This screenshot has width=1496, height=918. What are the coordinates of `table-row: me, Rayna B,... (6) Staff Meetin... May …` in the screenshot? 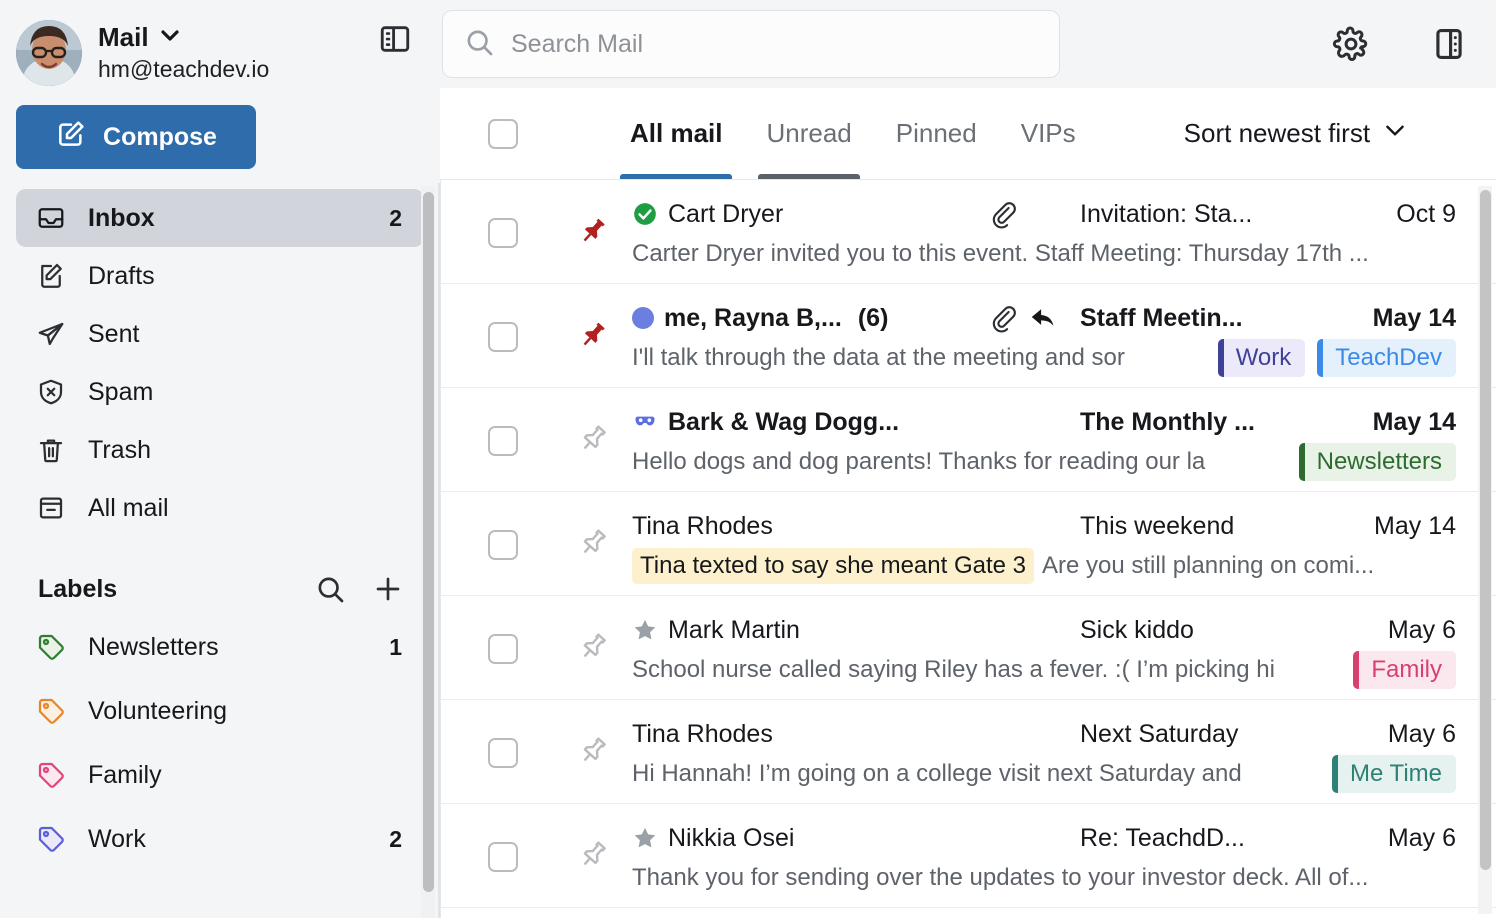 It's located at (968, 336).